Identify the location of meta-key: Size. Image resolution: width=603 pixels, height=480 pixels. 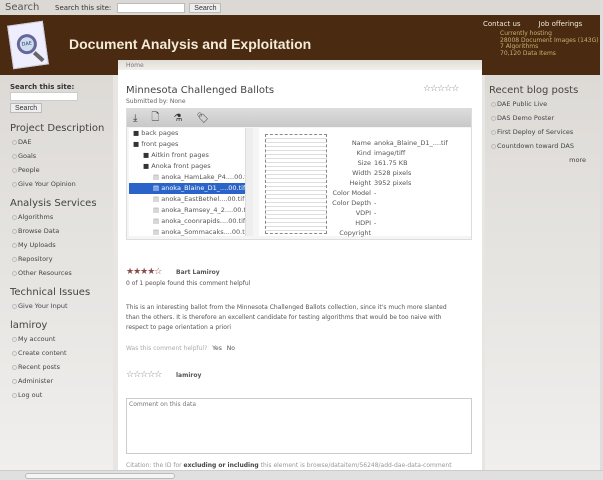
(364, 163).